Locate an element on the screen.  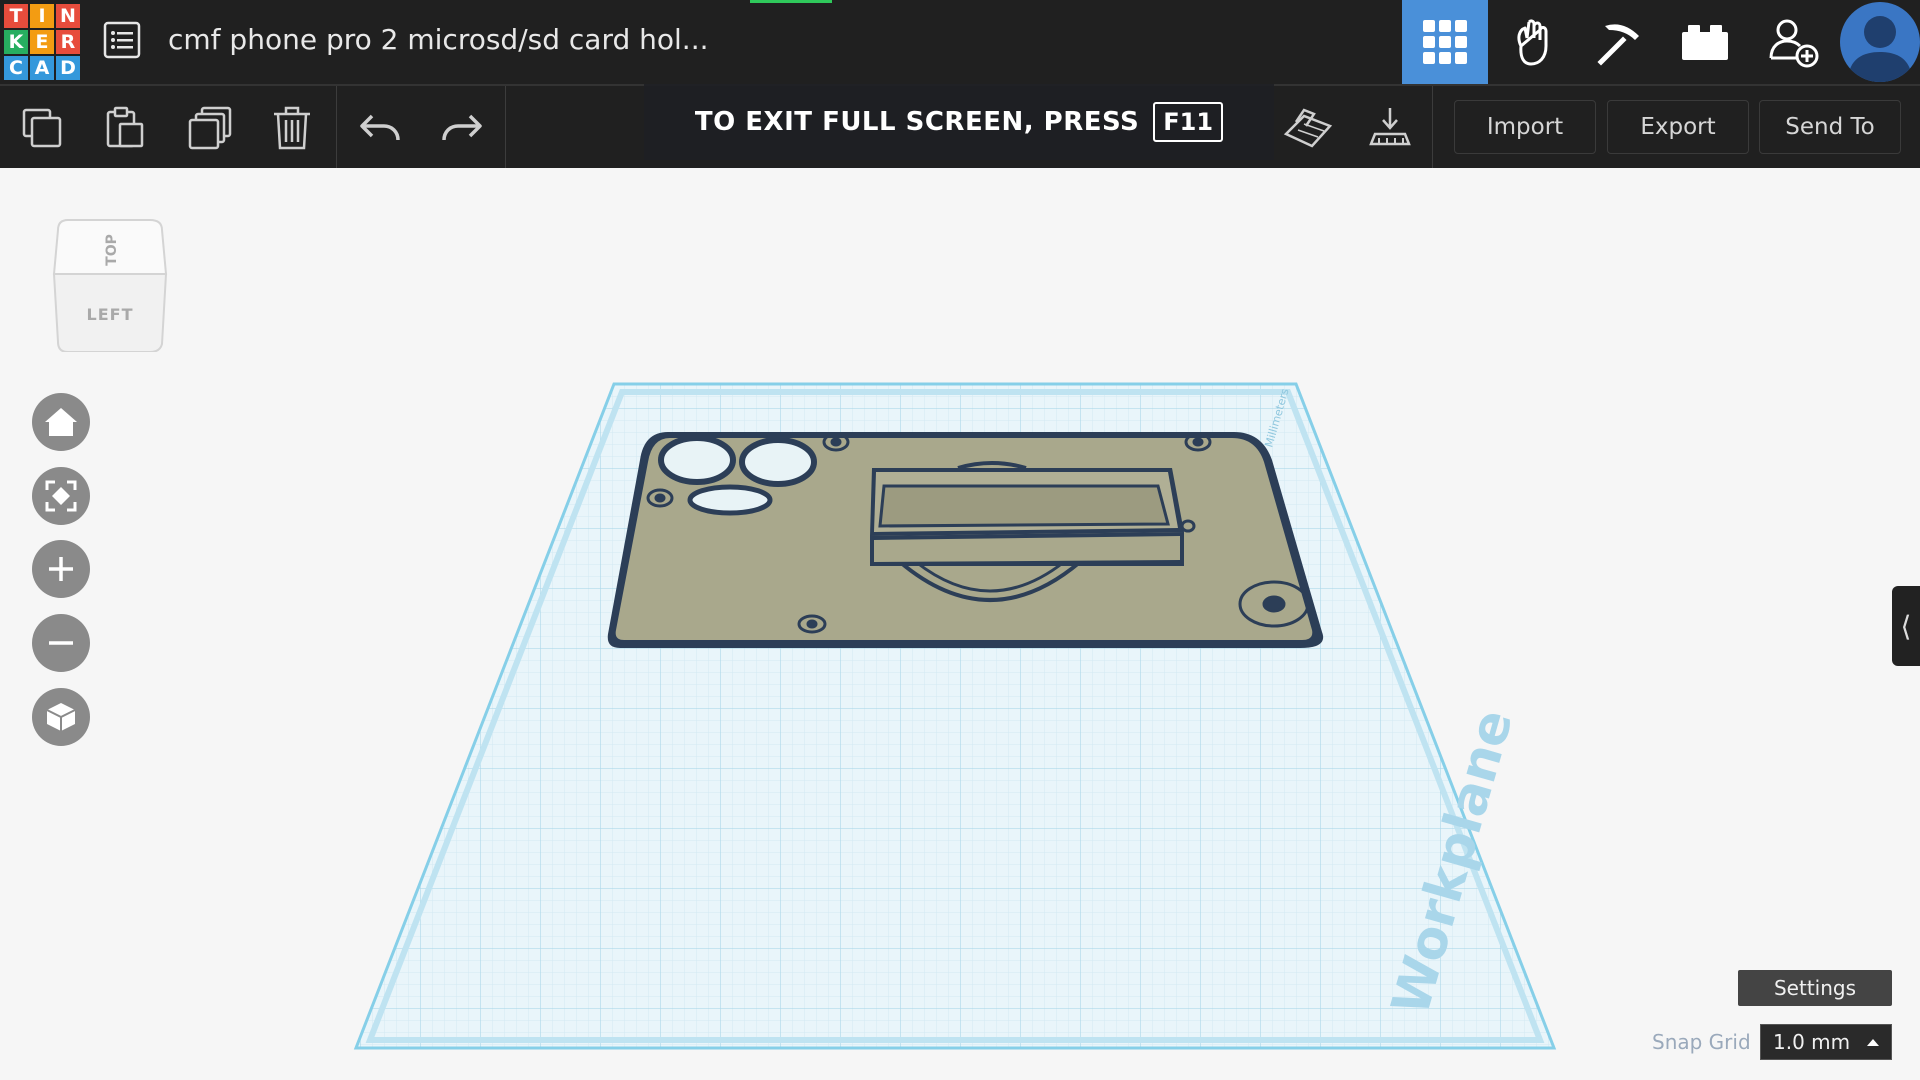
logo-letter: C is located at coordinates (16, 68).